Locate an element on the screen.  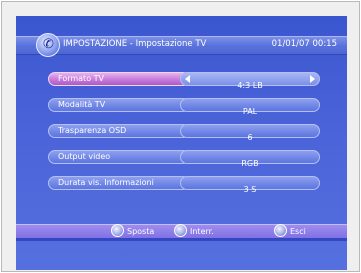
setting-label: Trasparenza OSD is located at coordinates (92, 130).